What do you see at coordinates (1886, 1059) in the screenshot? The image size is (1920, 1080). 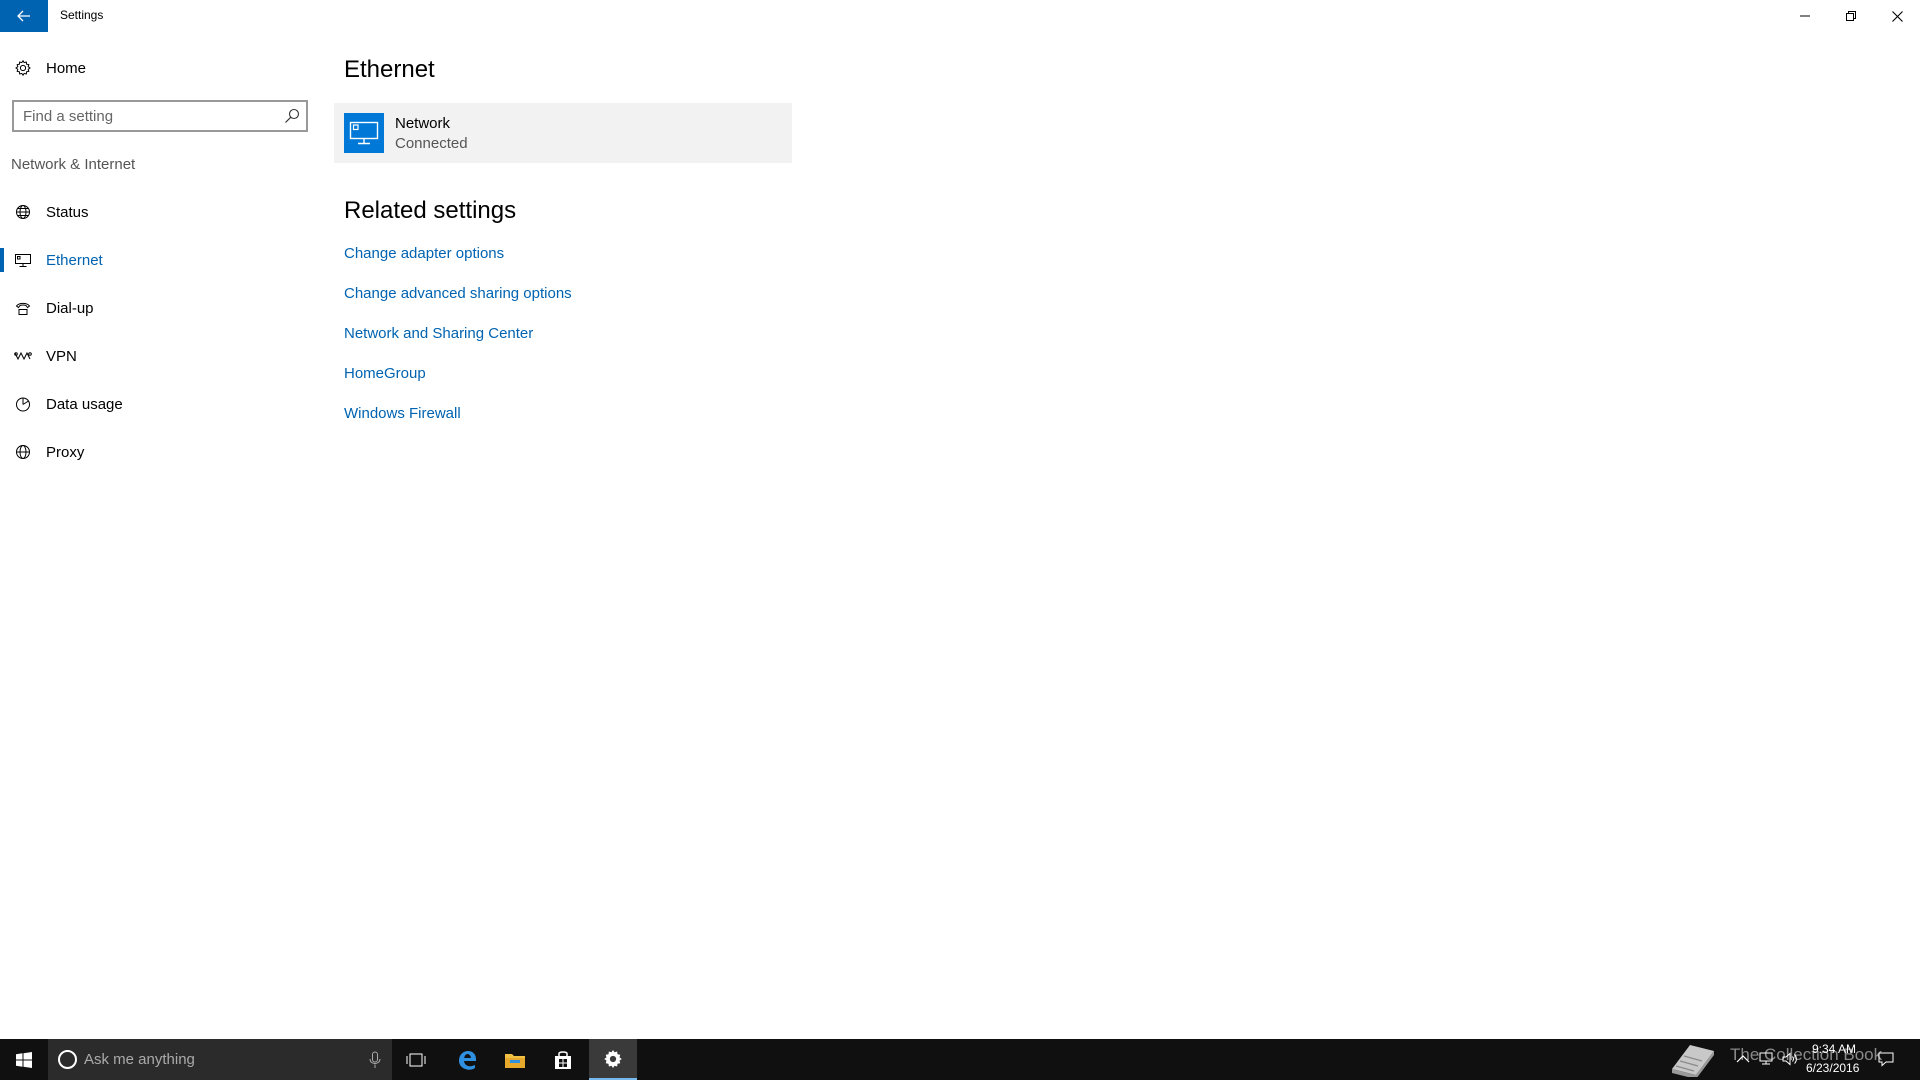 I see `action-center-icon` at bounding box center [1886, 1059].